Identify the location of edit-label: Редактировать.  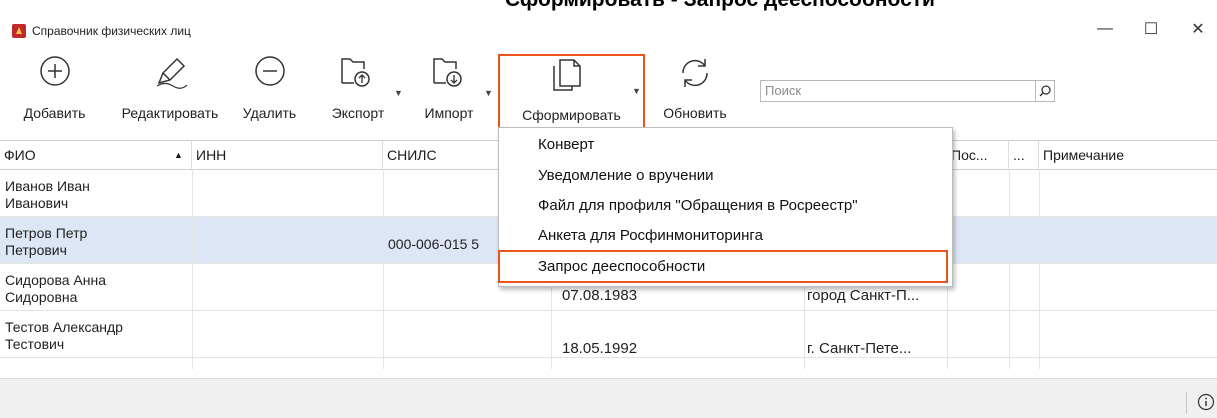
(170, 113).